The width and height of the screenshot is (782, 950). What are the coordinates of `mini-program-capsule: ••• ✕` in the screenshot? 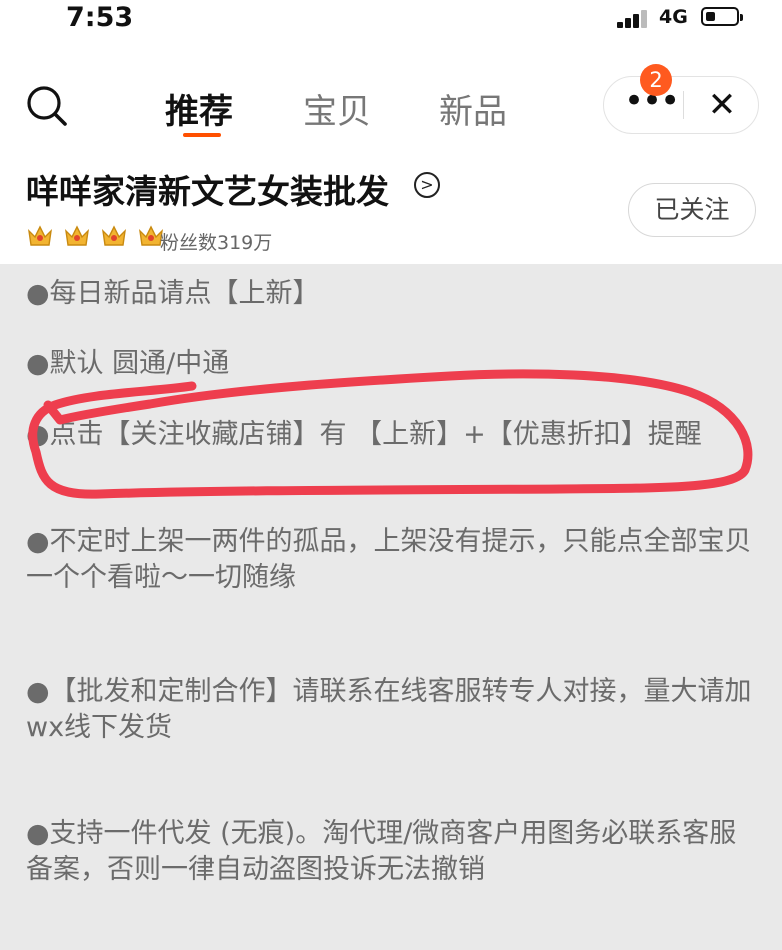 It's located at (681, 105).